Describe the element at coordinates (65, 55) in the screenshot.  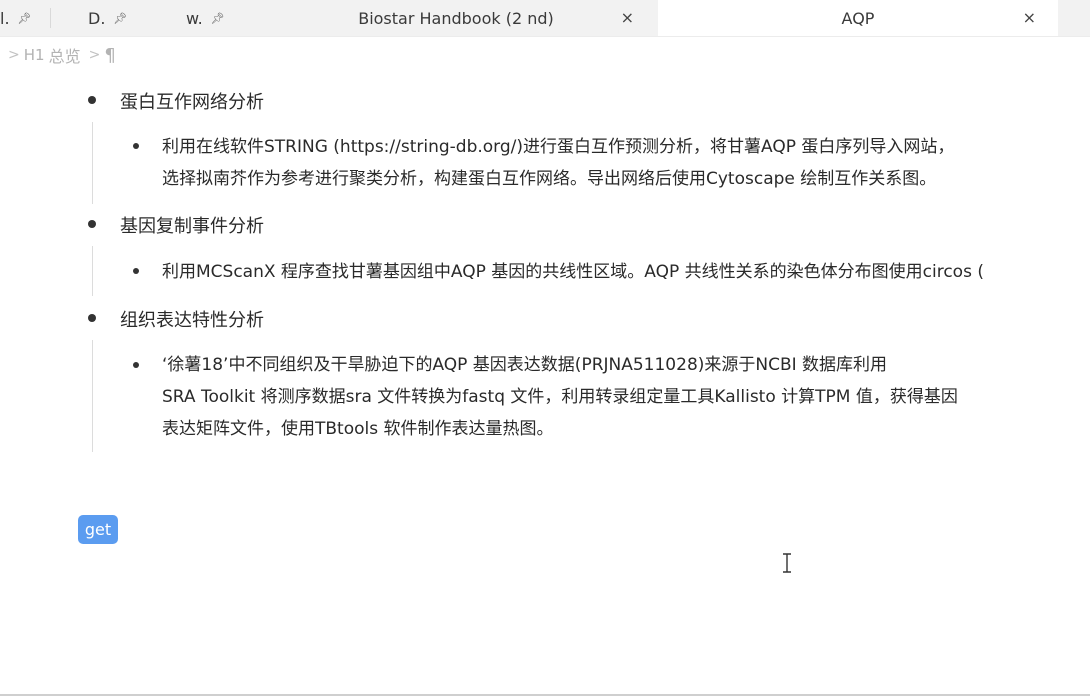
I see `breadcrumb-title: 总览` at that location.